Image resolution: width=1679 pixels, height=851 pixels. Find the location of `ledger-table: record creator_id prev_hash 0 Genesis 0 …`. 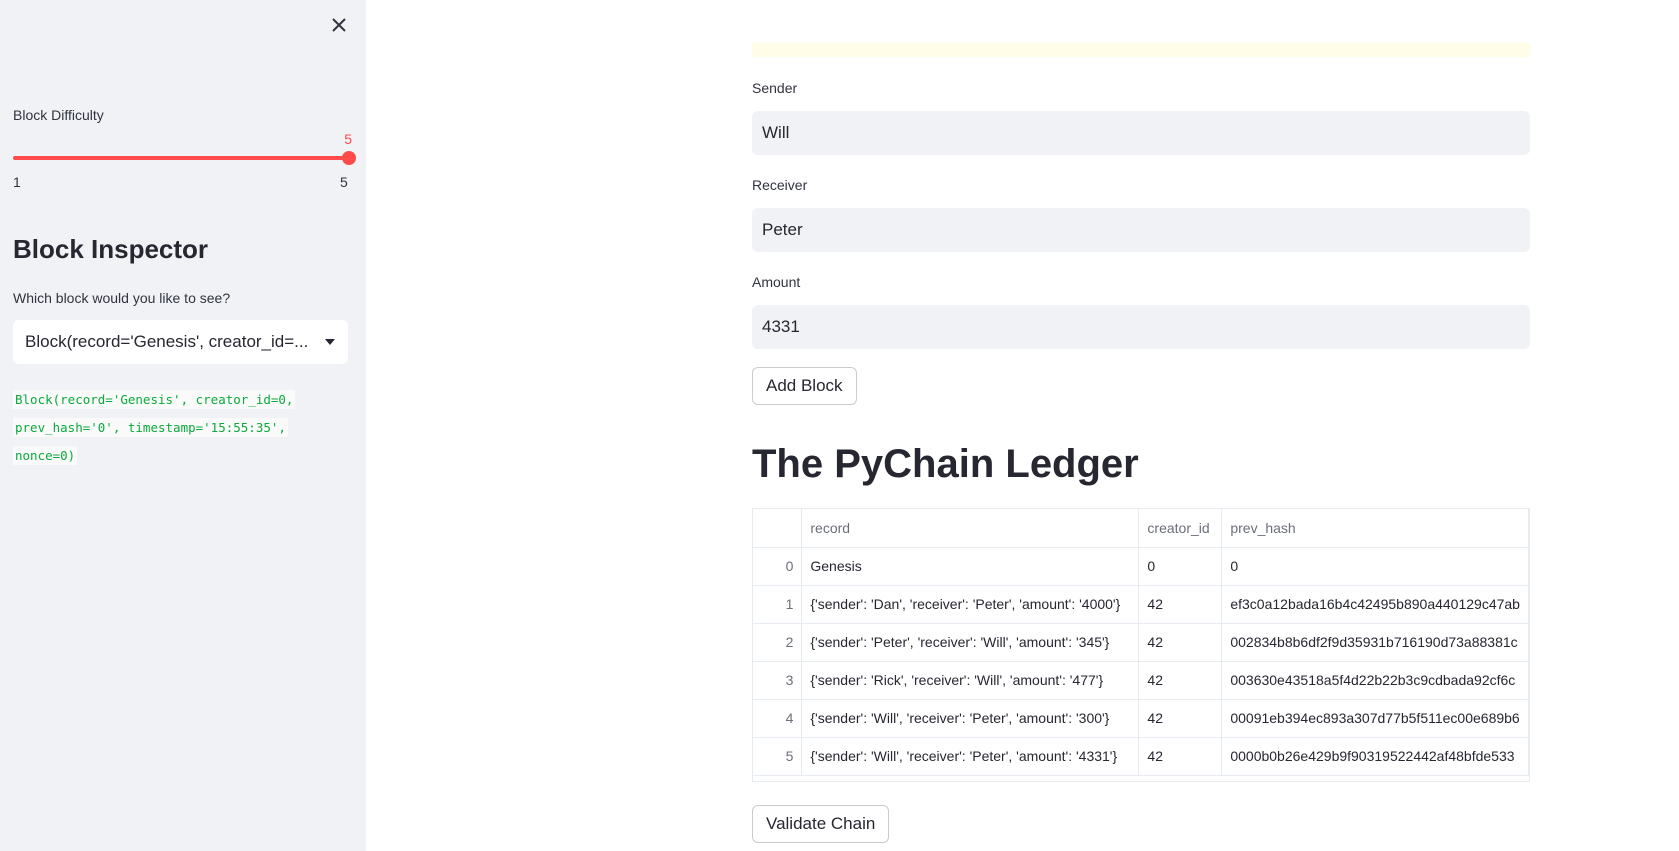

ledger-table: record creator_id prev_hash 0 Genesis 0 … is located at coordinates (1141, 645).